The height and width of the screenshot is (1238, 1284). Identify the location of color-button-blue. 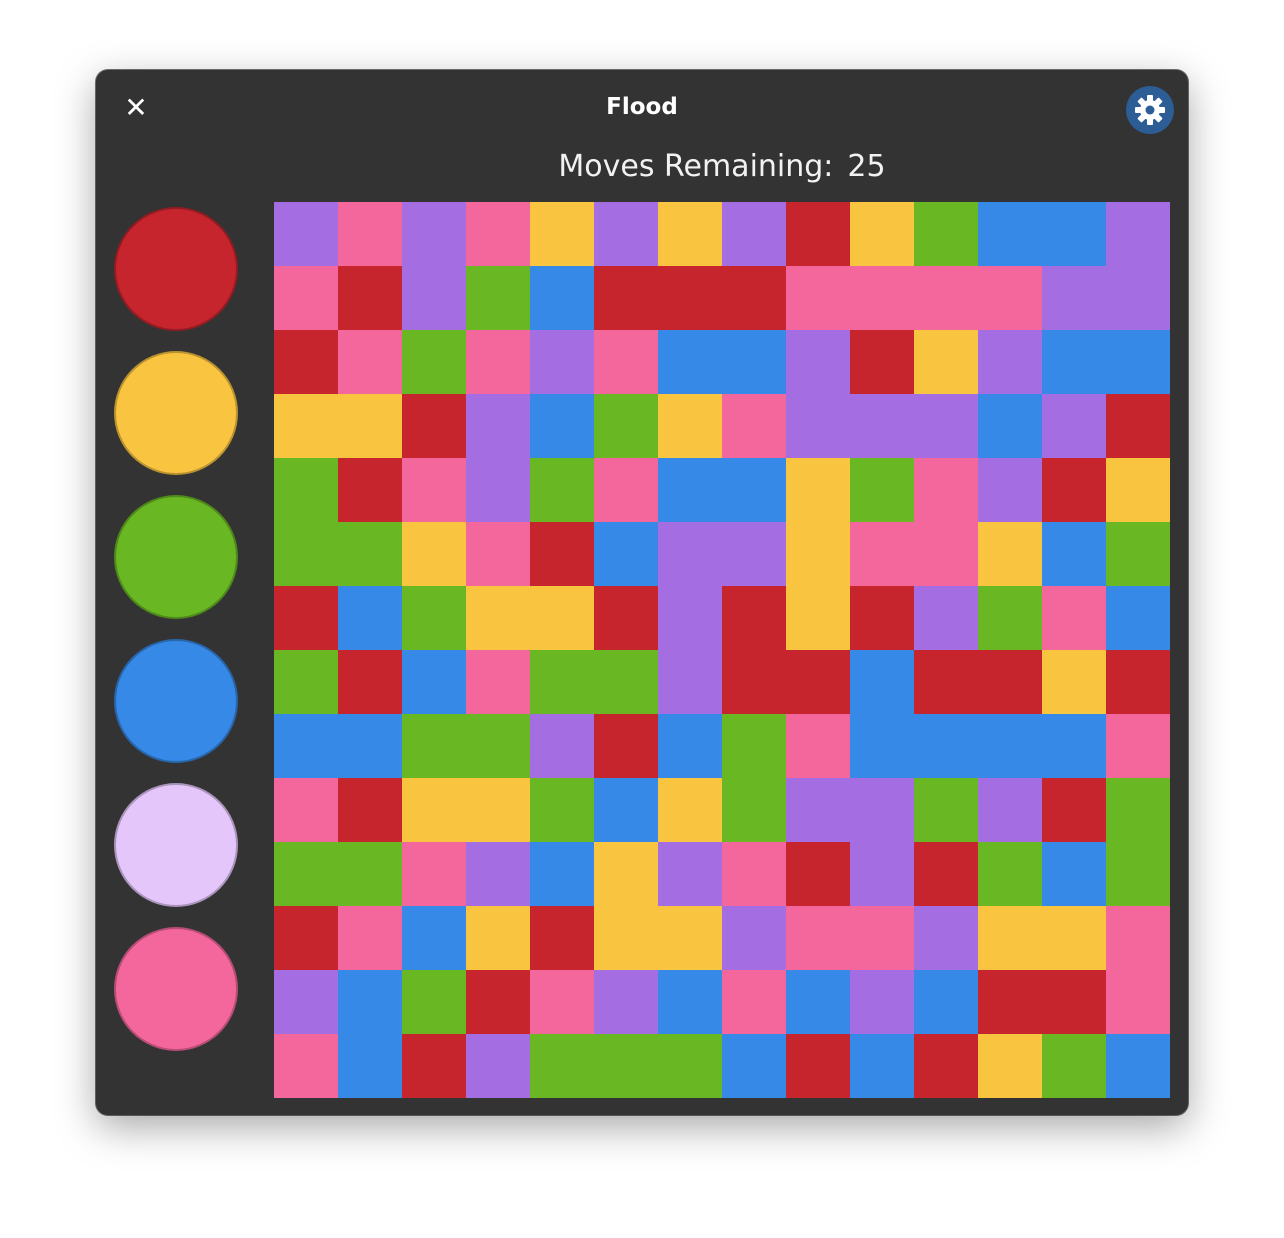
(176, 701).